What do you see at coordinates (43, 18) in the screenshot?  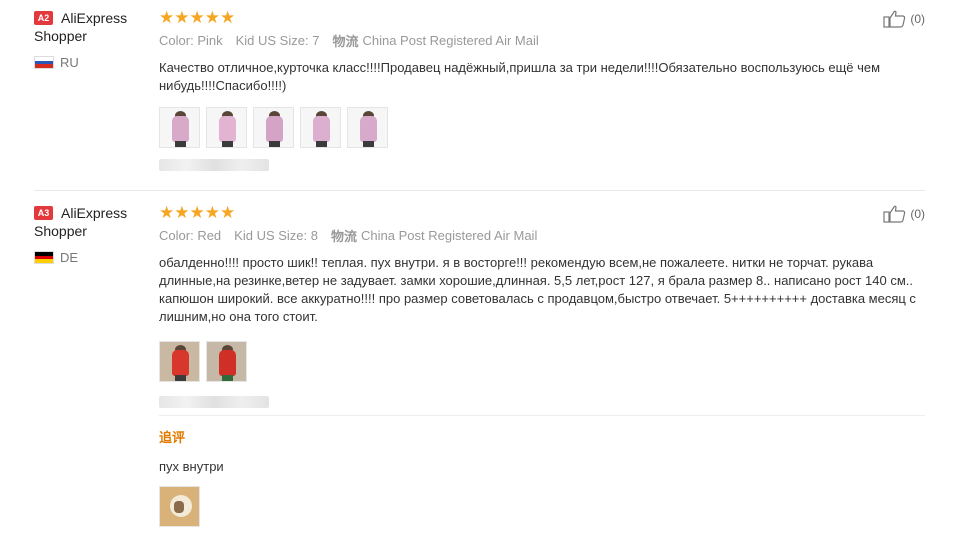 I see `user-level-badge: A2` at bounding box center [43, 18].